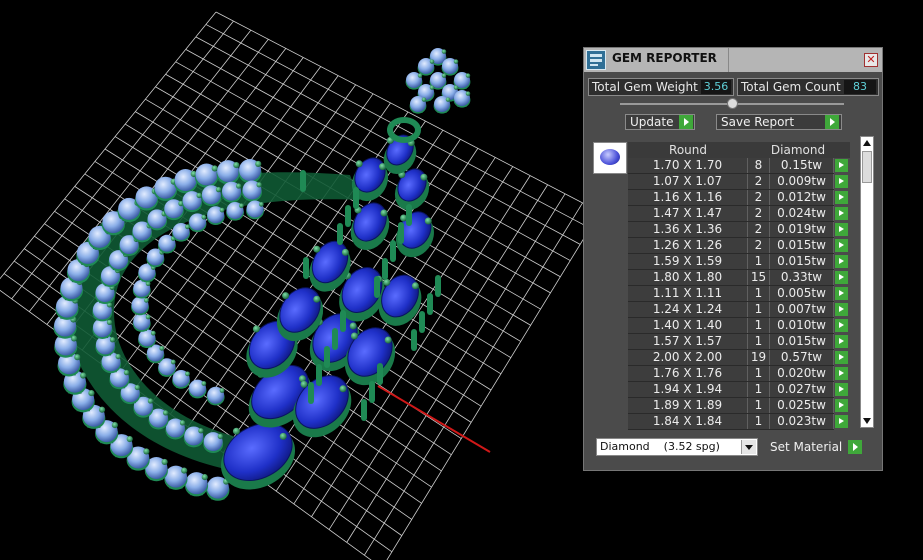  Describe the element at coordinates (739, 278) in the screenshot. I see `table-row: 1.80 X 1.80 15 0.33tw` at that location.